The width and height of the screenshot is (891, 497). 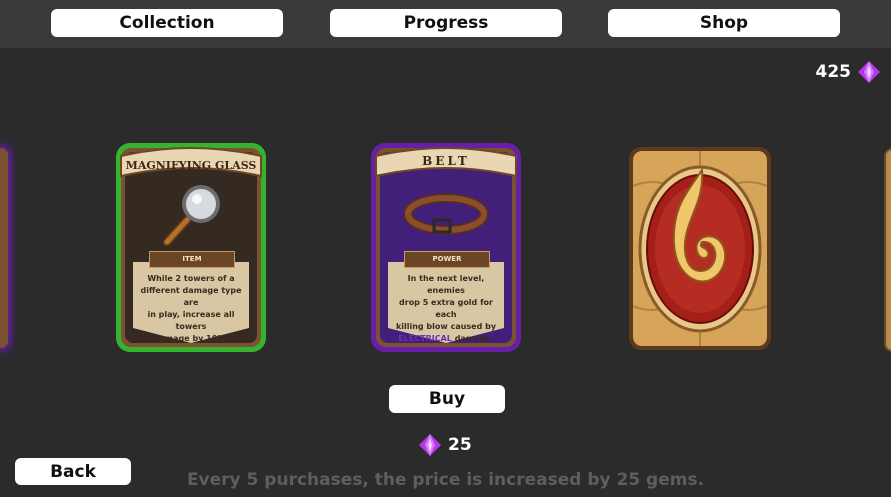 I want to click on fire-emblem-icon, so click(x=700, y=248).